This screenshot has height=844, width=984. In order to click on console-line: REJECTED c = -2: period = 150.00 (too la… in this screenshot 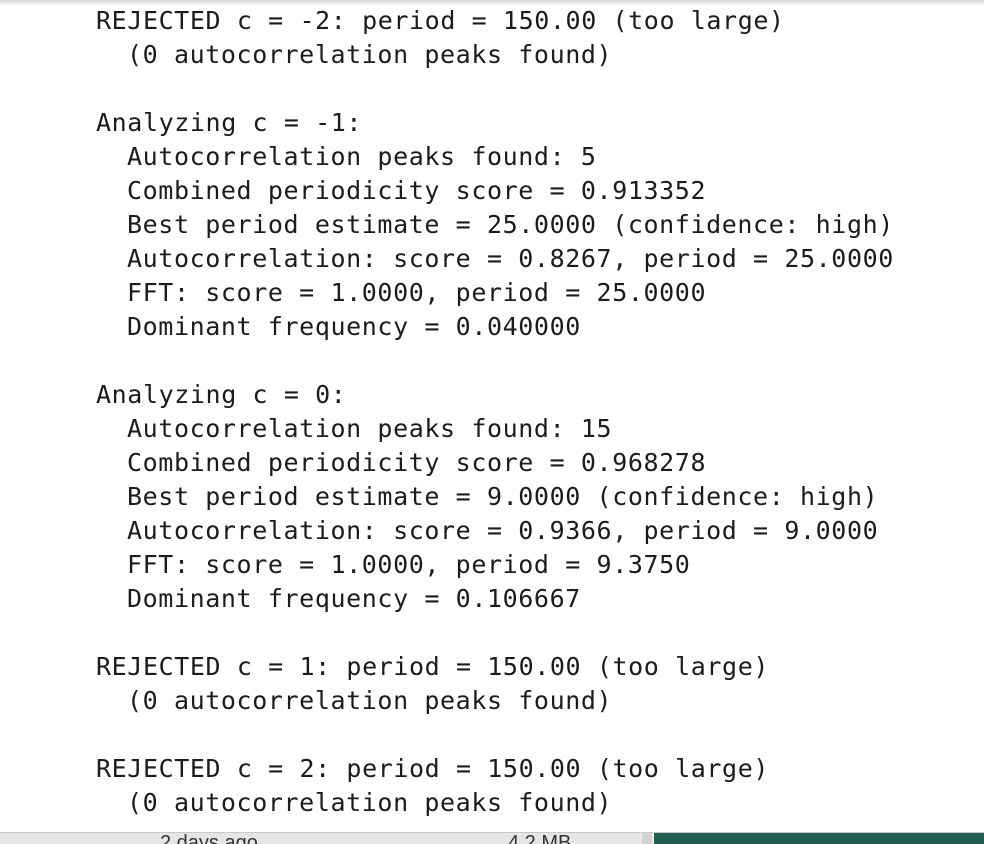, I will do `click(440, 20)`.